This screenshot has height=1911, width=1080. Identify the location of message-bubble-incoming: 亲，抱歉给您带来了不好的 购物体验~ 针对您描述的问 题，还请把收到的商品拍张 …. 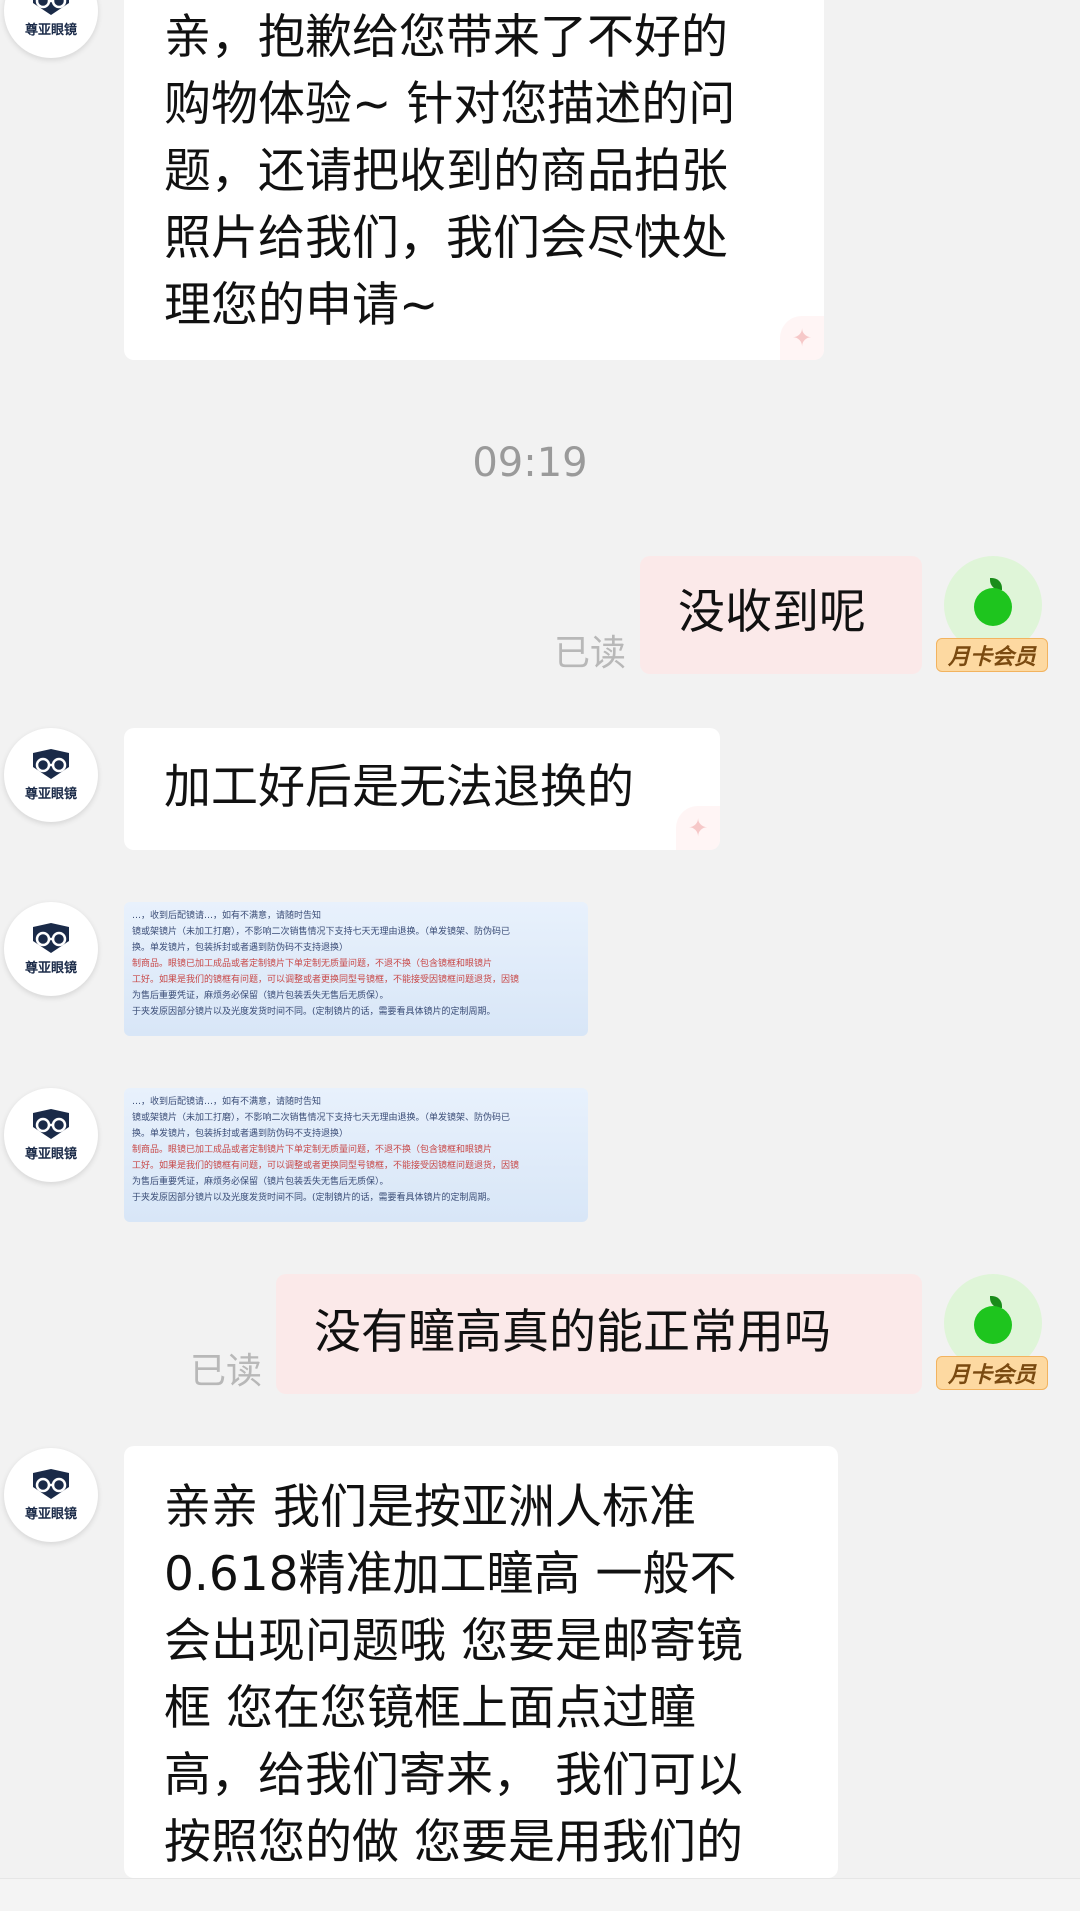
(474, 180).